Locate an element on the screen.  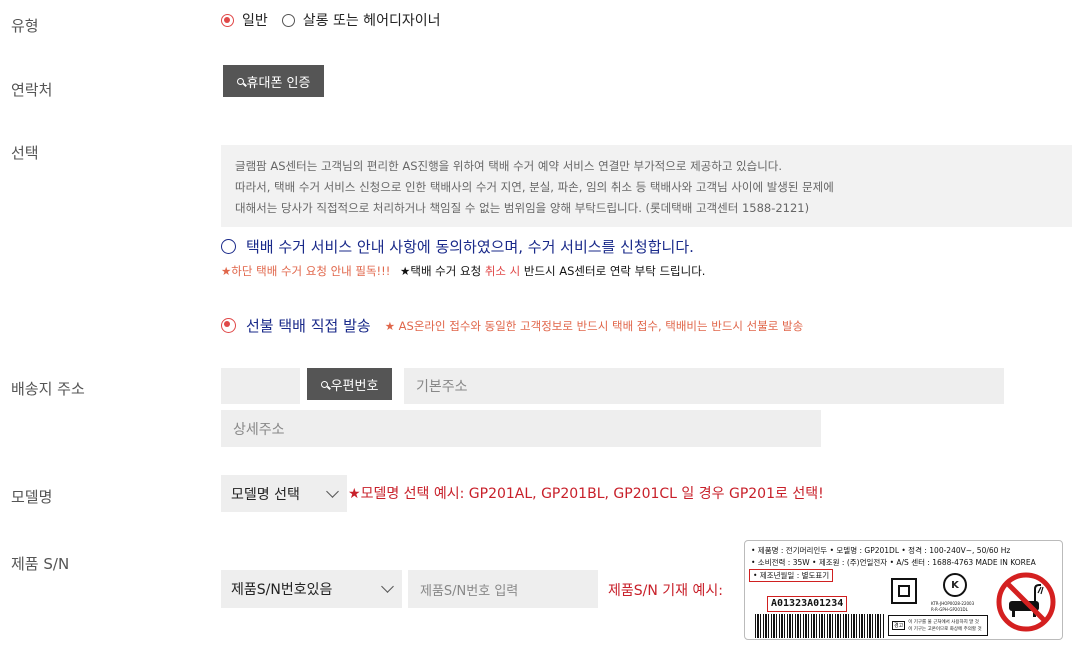
type-radio-group: 일반 살롱 또는 헤어디자이너 is located at coordinates (330, 20).